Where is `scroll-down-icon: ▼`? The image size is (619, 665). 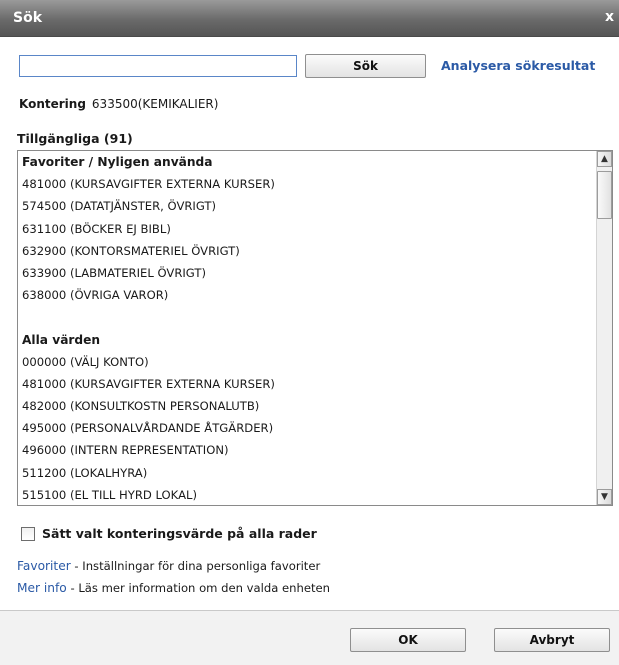 scroll-down-icon: ▼ is located at coordinates (604, 497).